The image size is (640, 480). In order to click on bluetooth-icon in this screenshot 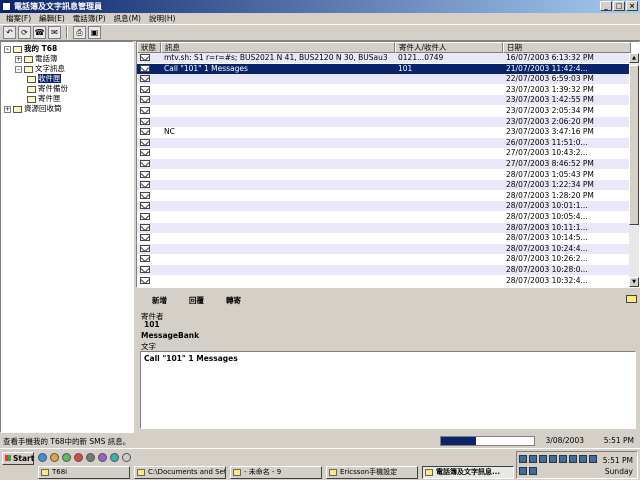, I will do `click(553, 459)`.